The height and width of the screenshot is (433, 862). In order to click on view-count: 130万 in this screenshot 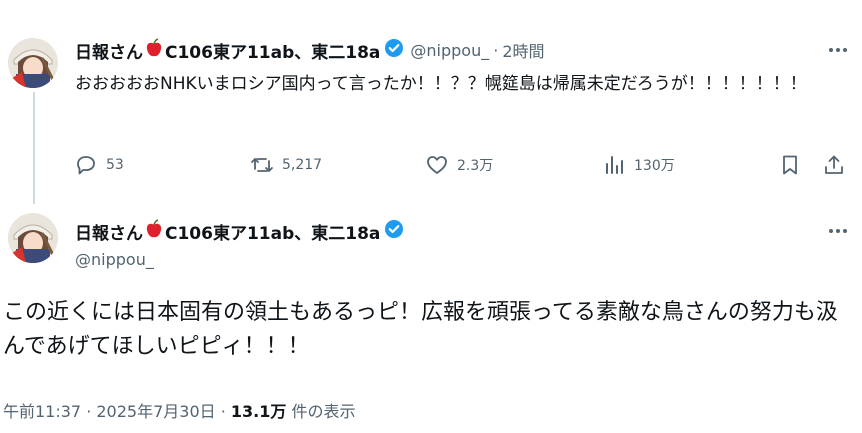, I will do `click(654, 166)`.